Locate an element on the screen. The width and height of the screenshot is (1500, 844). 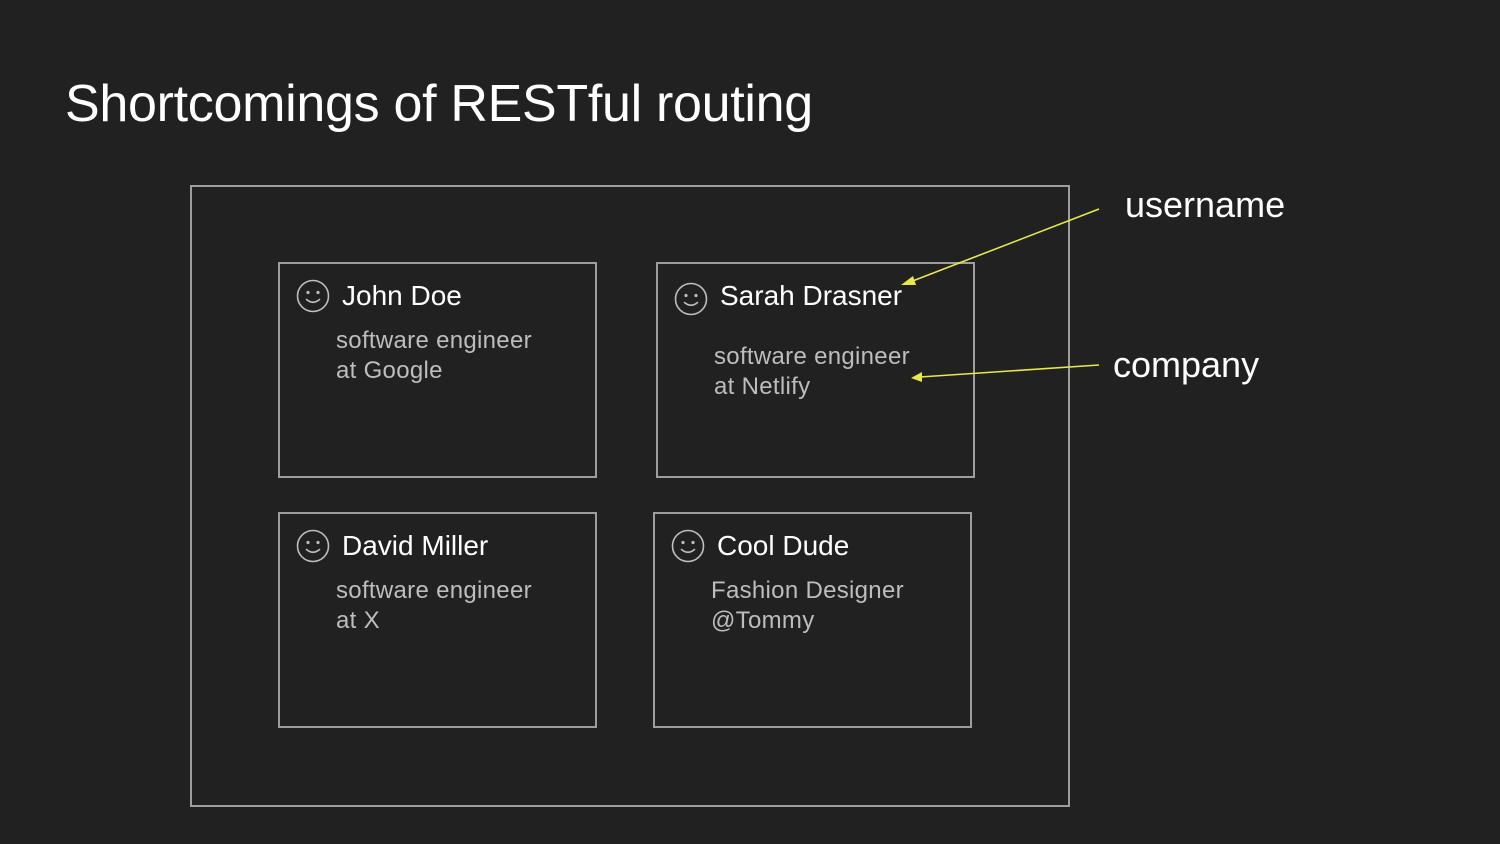
user-card-cool-dude: Cool Dude Fashion Designer @Tommy is located at coordinates (812, 620).